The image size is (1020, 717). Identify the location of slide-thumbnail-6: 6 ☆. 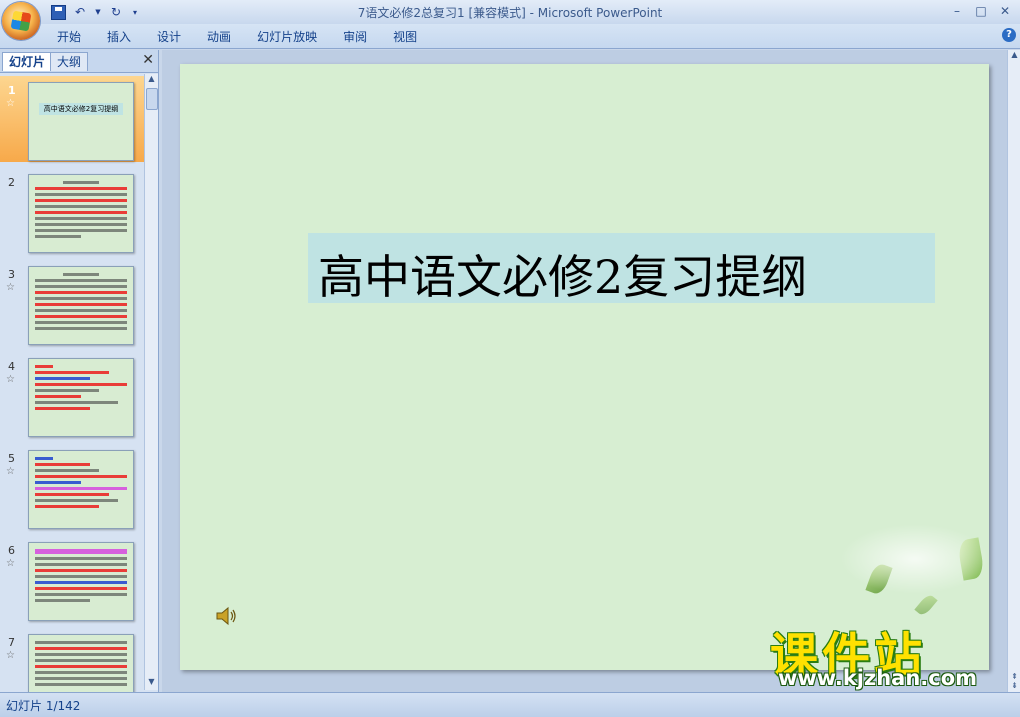
(72, 579).